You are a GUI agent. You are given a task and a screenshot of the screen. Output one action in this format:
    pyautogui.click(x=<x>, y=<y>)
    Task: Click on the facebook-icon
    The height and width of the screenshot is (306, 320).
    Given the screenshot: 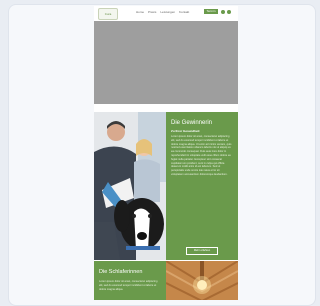 What is the action you would take?
    pyautogui.click(x=223, y=12)
    